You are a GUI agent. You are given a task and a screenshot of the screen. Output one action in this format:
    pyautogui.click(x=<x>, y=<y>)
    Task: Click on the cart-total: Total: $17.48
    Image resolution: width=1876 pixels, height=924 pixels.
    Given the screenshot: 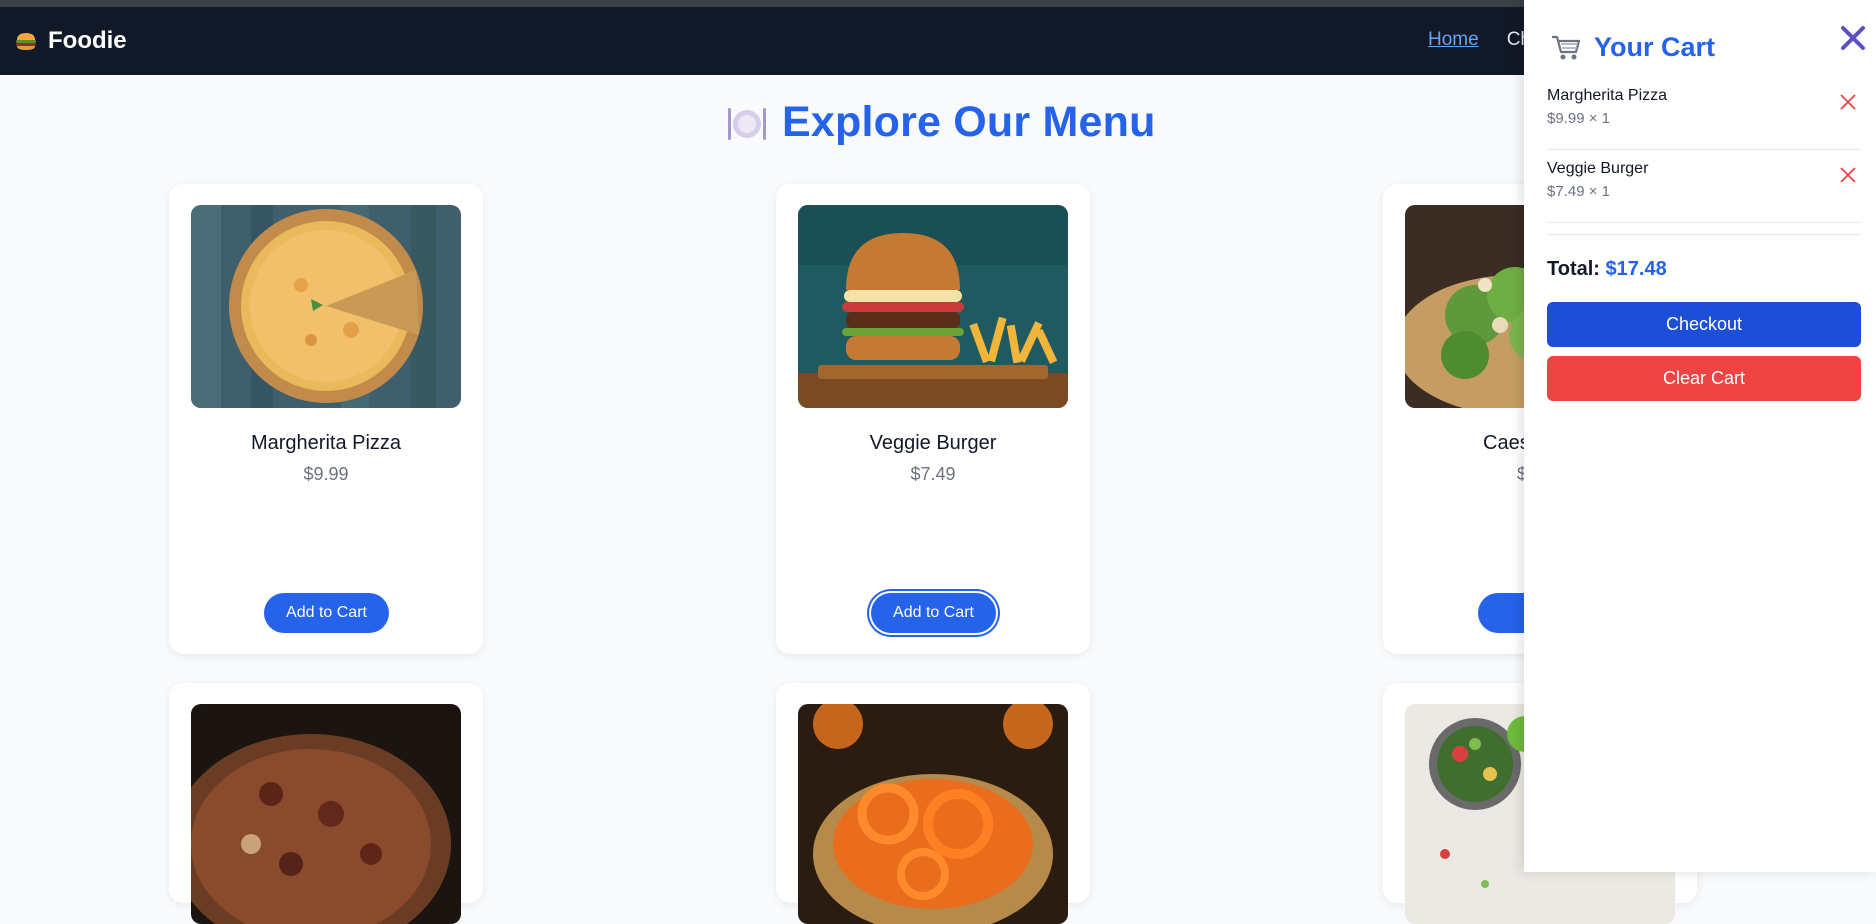 What is the action you would take?
    pyautogui.click(x=1607, y=269)
    